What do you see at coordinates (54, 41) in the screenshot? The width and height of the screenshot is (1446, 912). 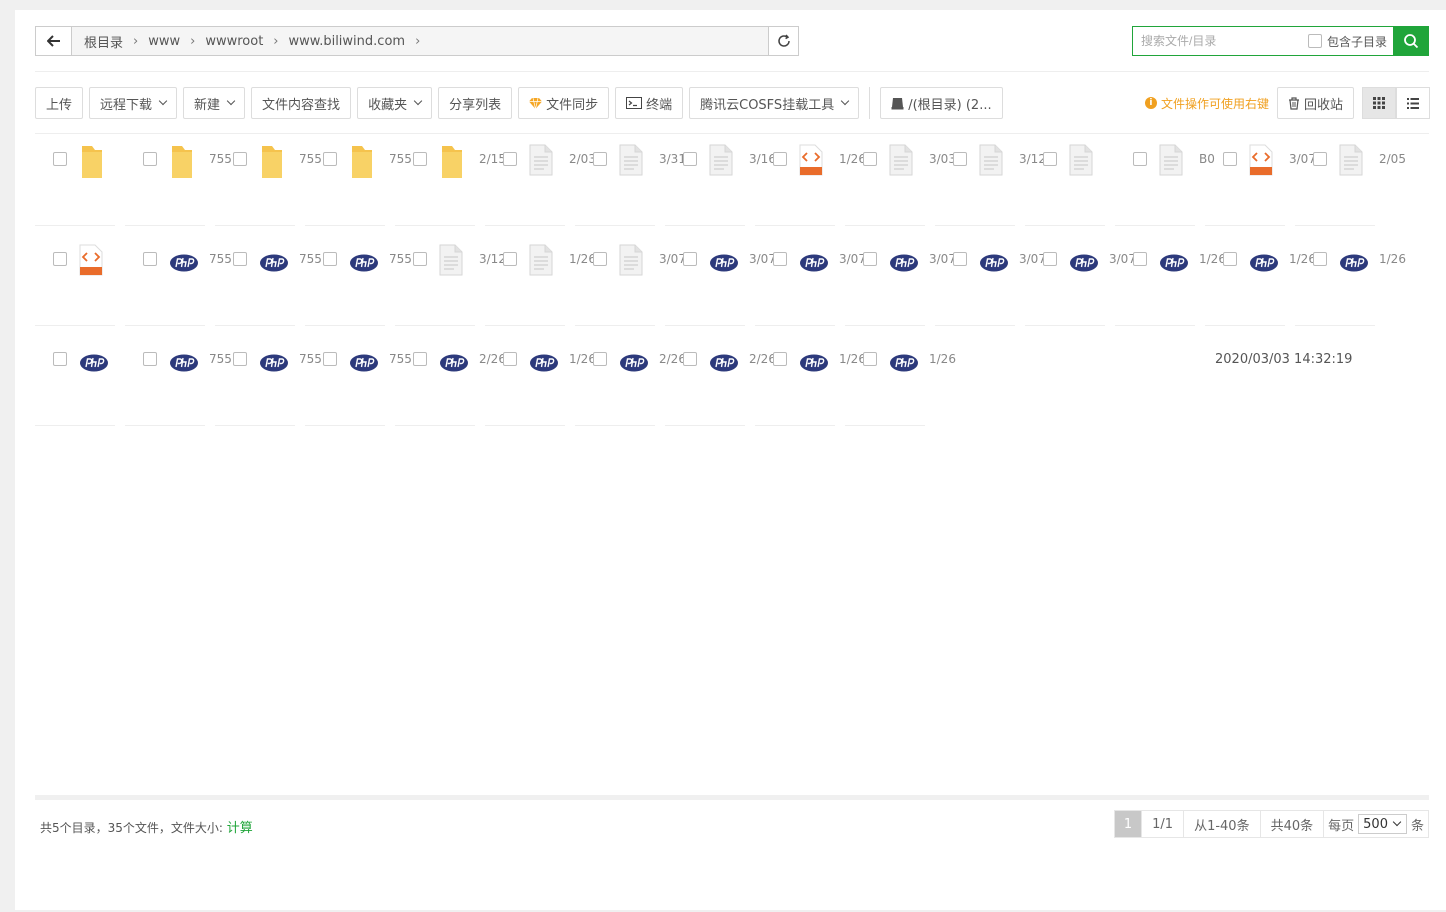 I see `back-button` at bounding box center [54, 41].